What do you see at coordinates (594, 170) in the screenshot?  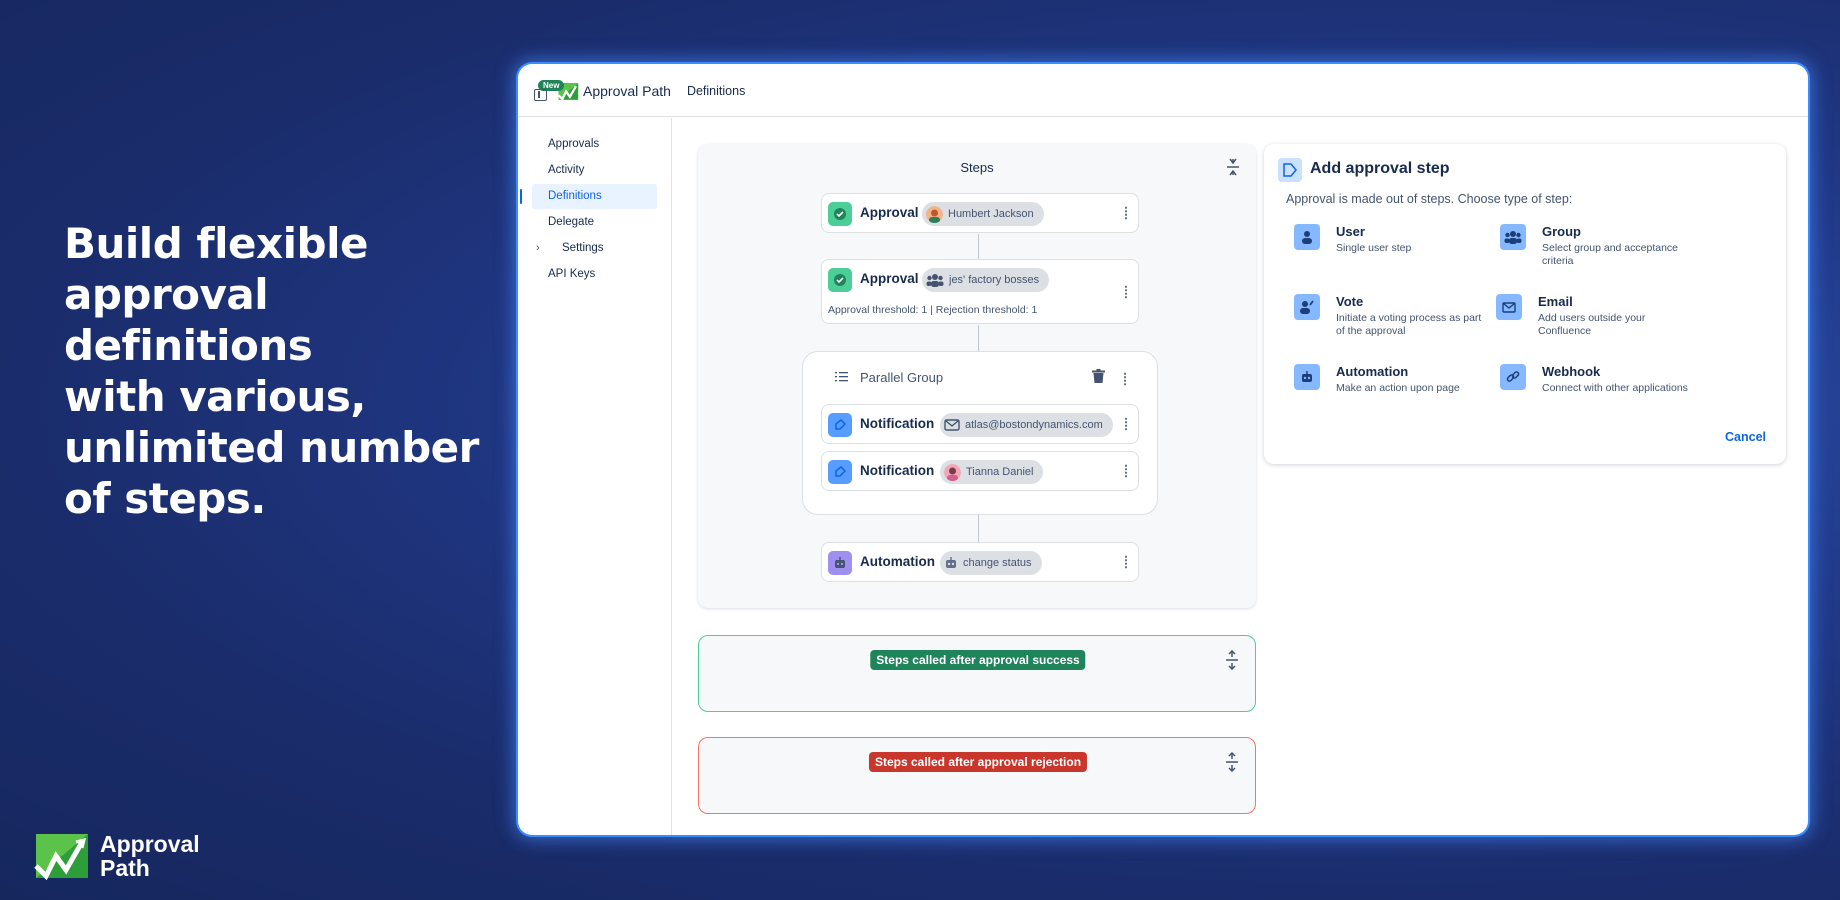 I see `sidebar-item-activity: Activity` at bounding box center [594, 170].